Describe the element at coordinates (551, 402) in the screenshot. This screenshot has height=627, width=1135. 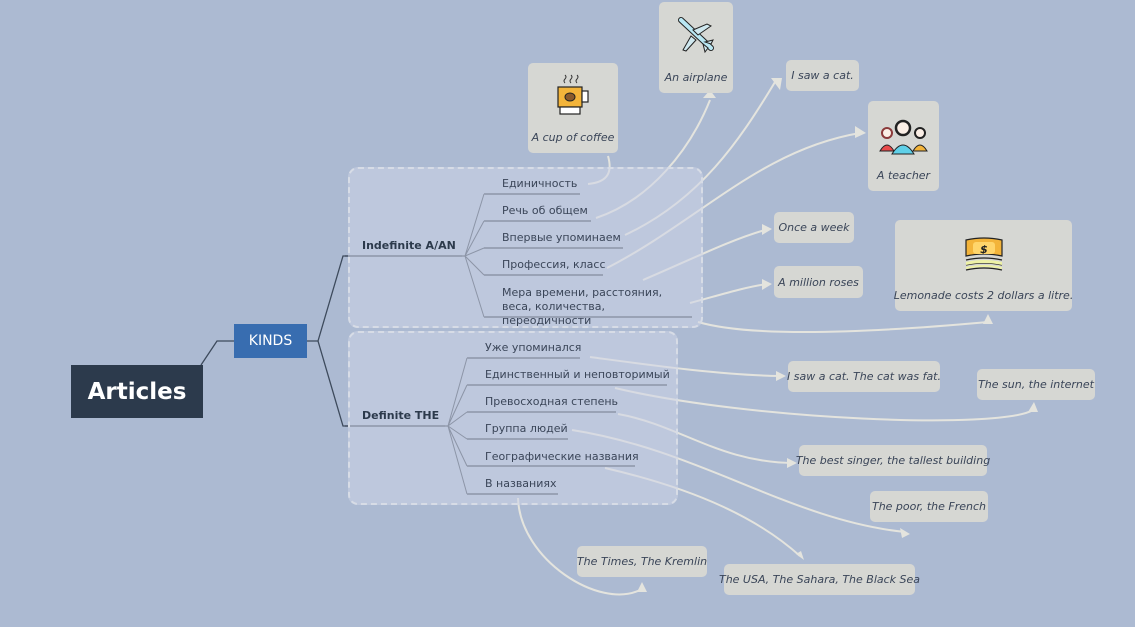
I see `topic-definite-3: Превосходная степень` at that location.